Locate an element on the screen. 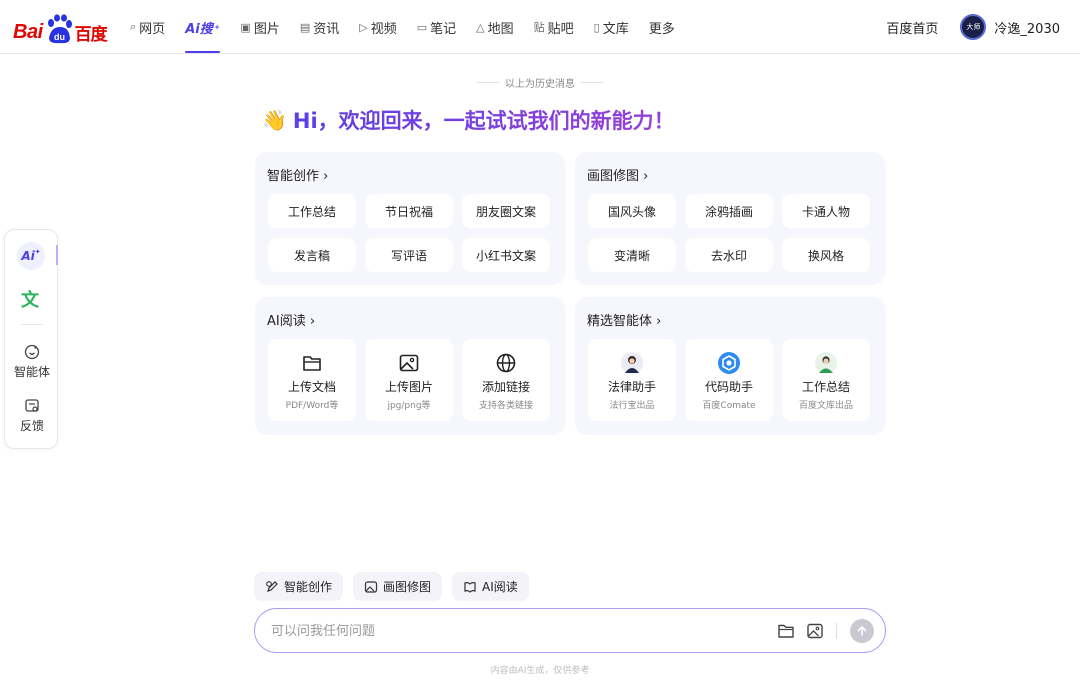 The width and height of the screenshot is (1080, 684). video-icon: ▷ is located at coordinates (363, 27).